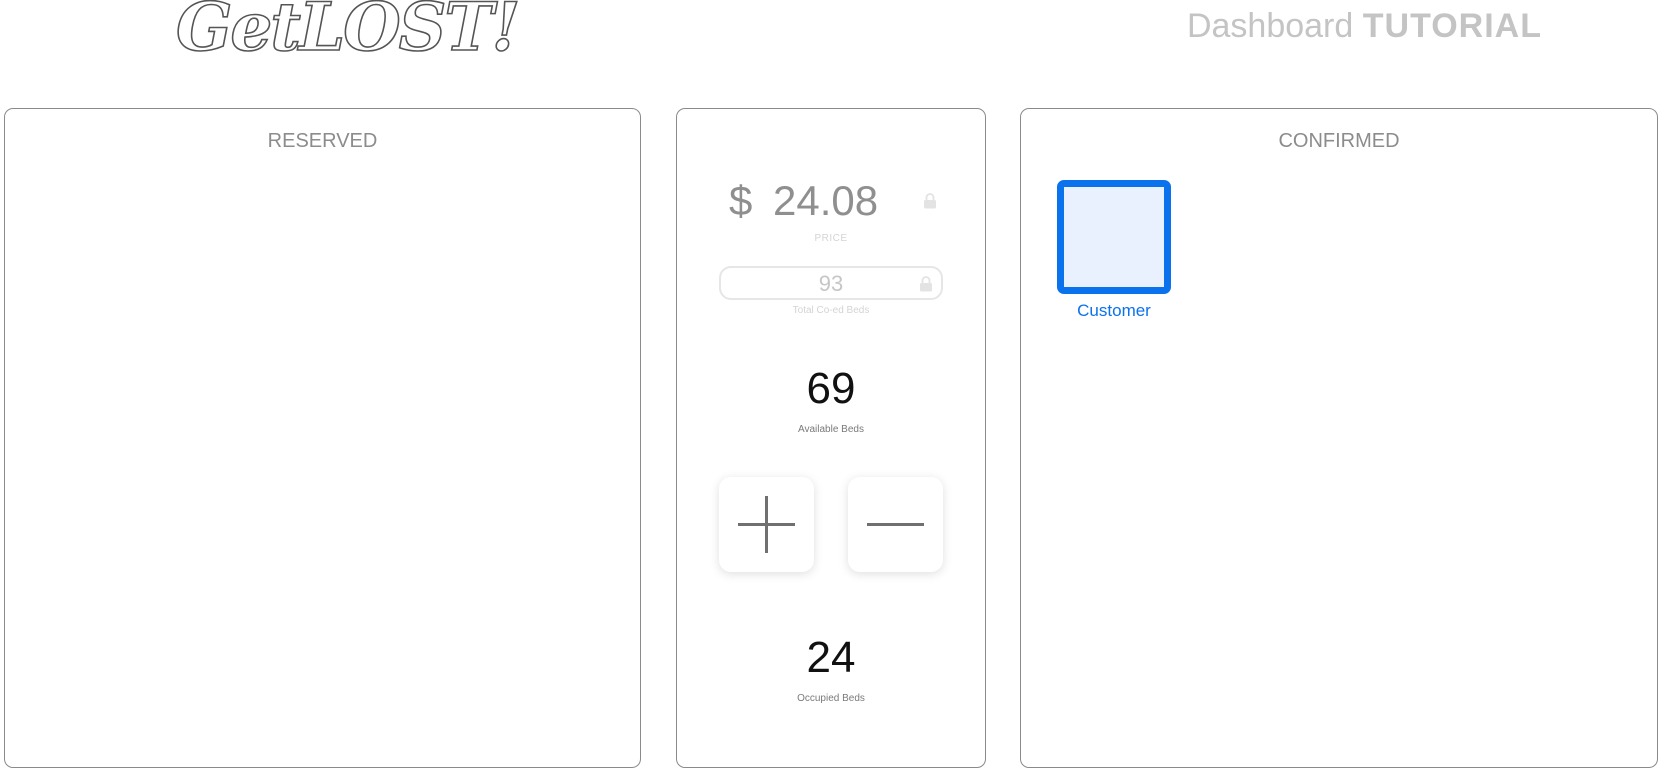 Image resolution: width=1662 pixels, height=774 pixels. What do you see at coordinates (826, 200) in the screenshot?
I see `price-value: 24.08` at bounding box center [826, 200].